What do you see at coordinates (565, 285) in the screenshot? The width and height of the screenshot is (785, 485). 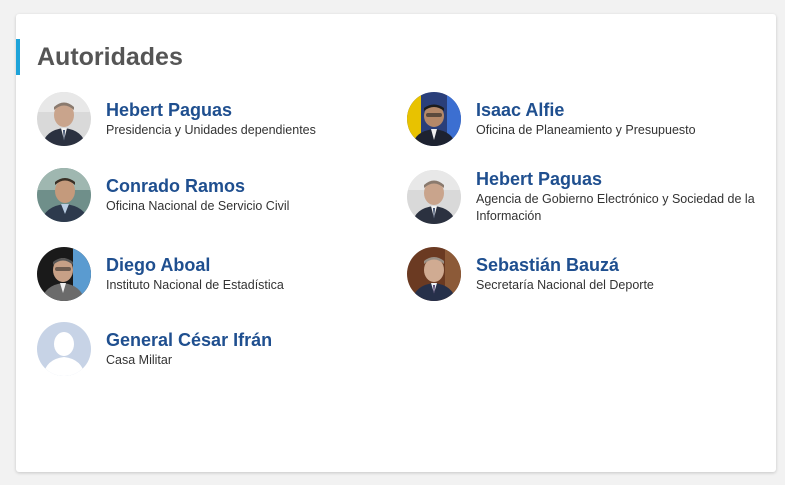 I see `authority-role: Secretaría Nacional del Deporte` at bounding box center [565, 285].